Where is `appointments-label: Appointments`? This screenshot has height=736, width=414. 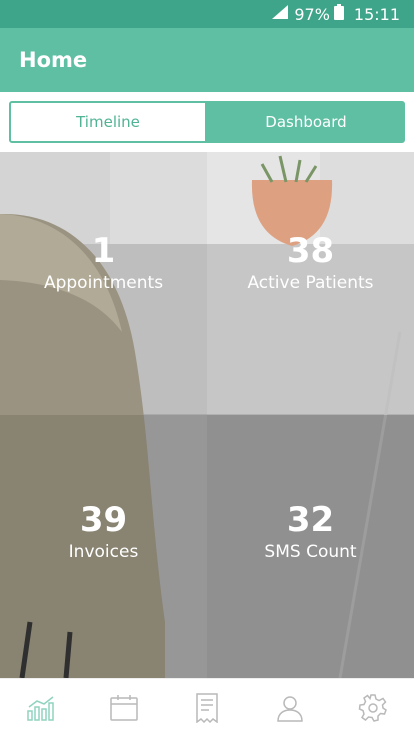 appointments-label: Appointments is located at coordinates (103, 282).